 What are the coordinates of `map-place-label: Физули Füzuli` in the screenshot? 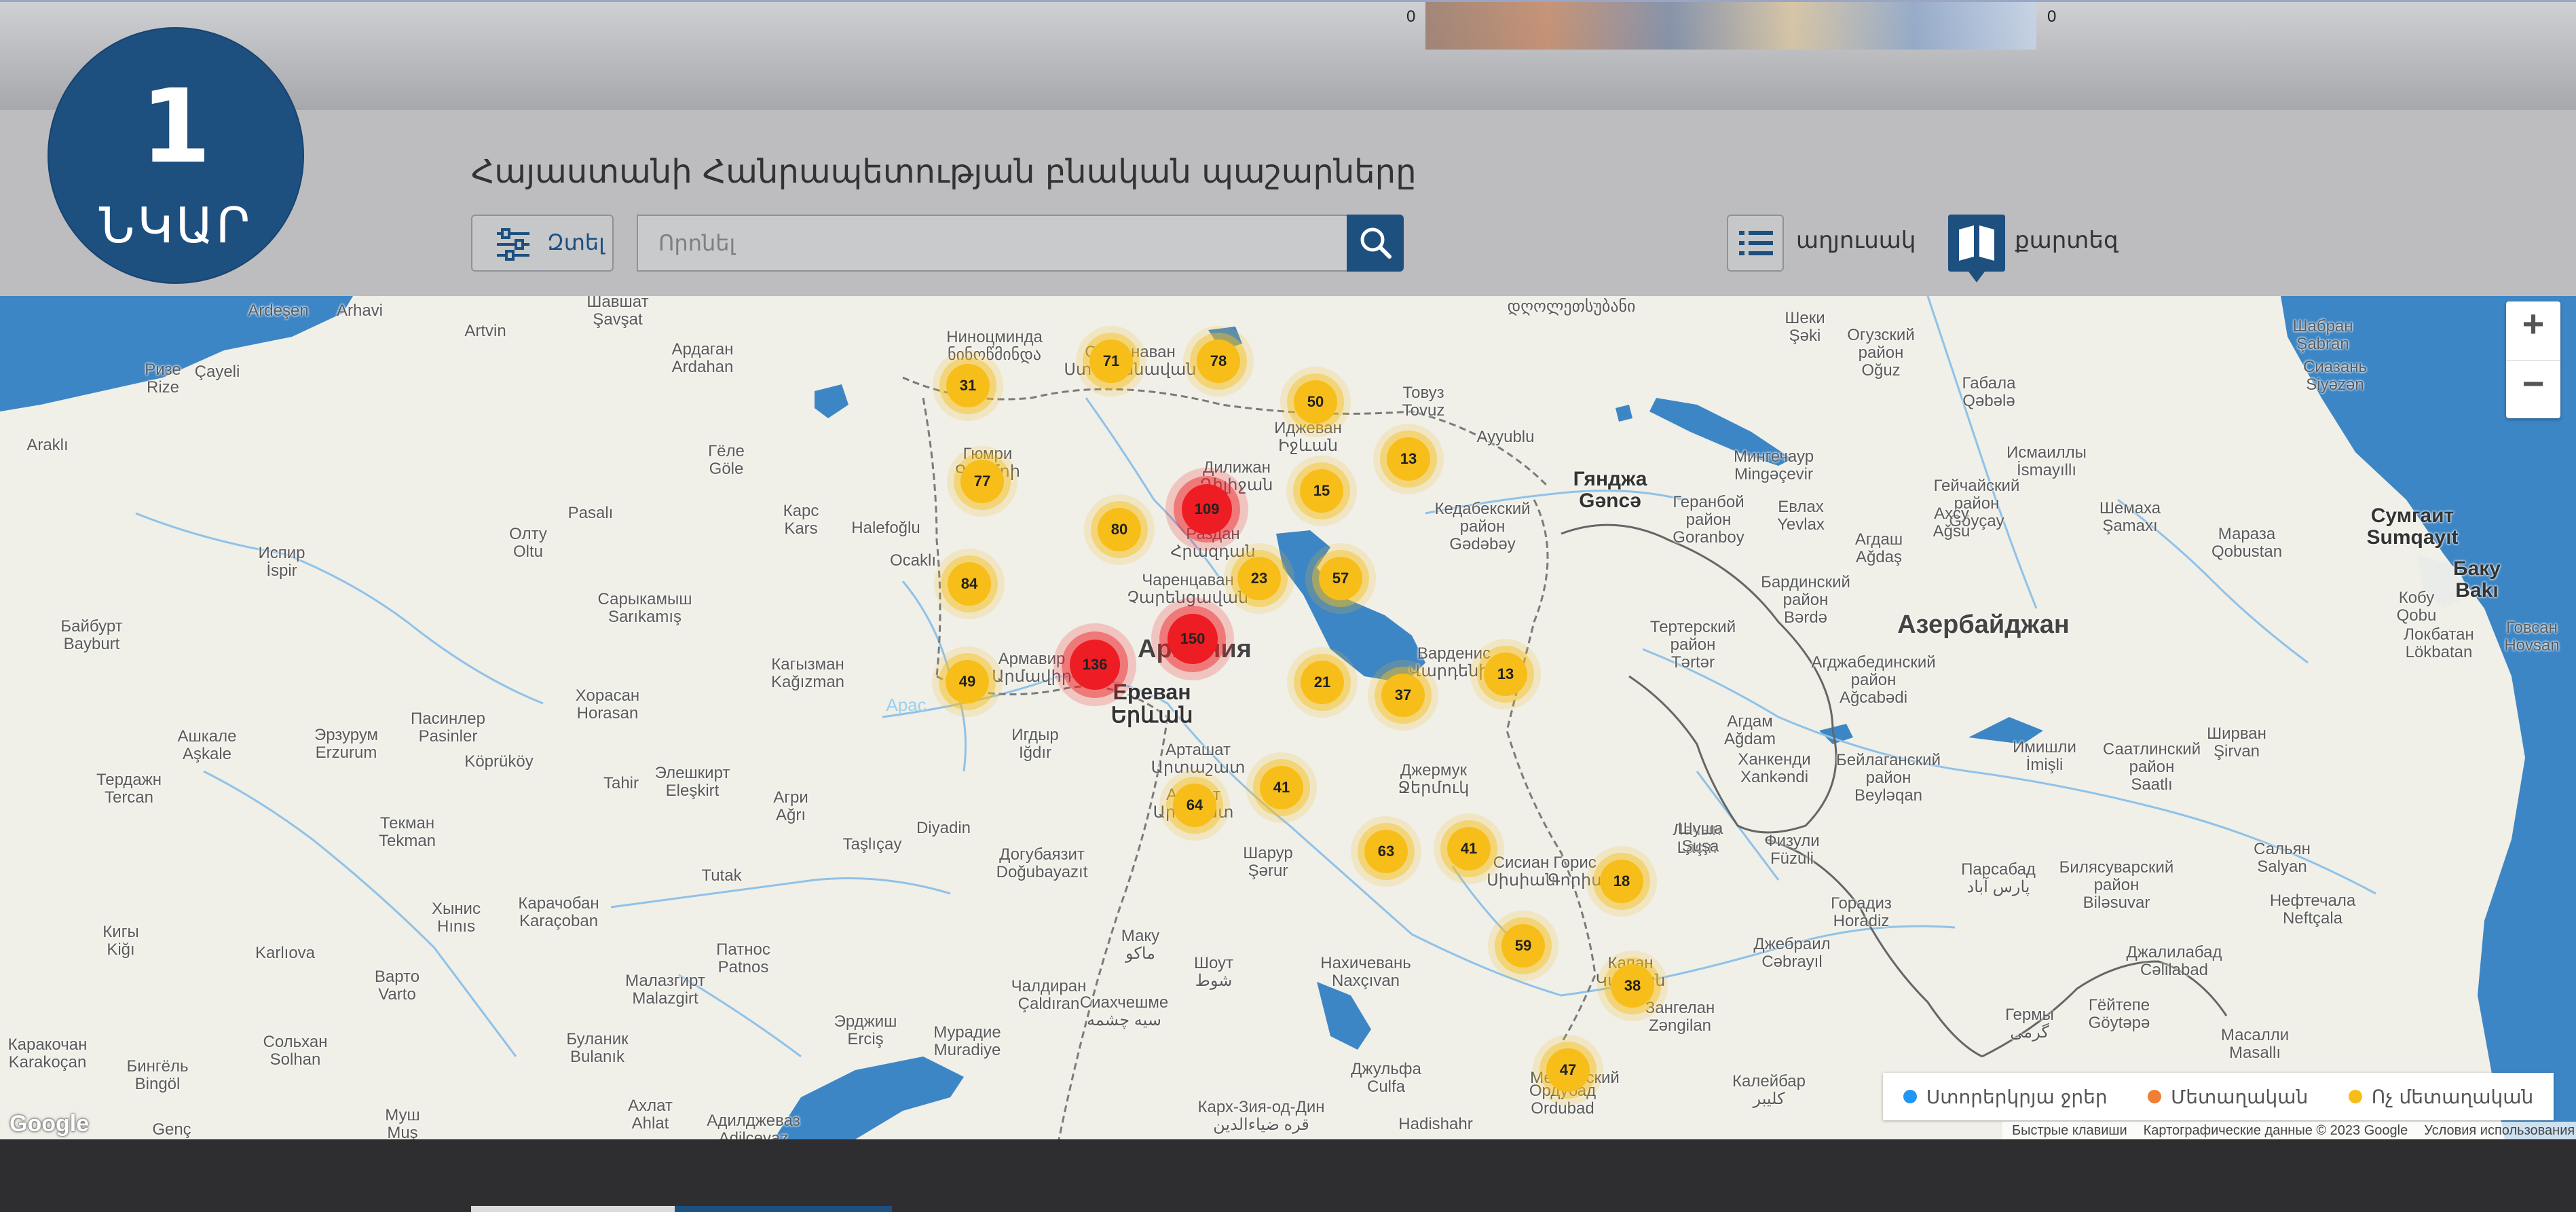 It's located at (1792, 850).